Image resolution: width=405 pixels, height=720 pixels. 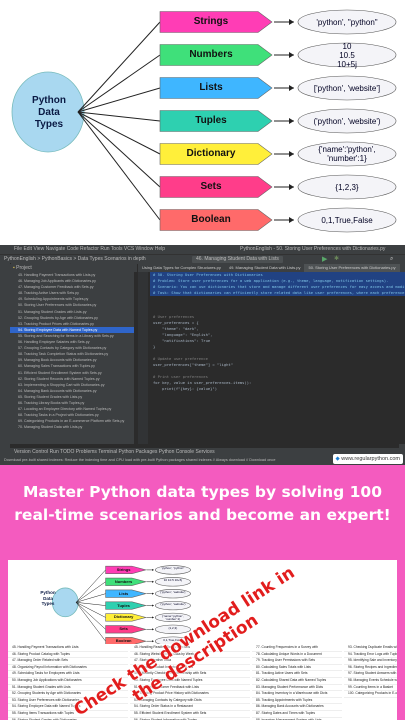 What do you see at coordinates (211, 54) in the screenshot?
I see `type-label-numbers: Numbers` at bounding box center [211, 54].